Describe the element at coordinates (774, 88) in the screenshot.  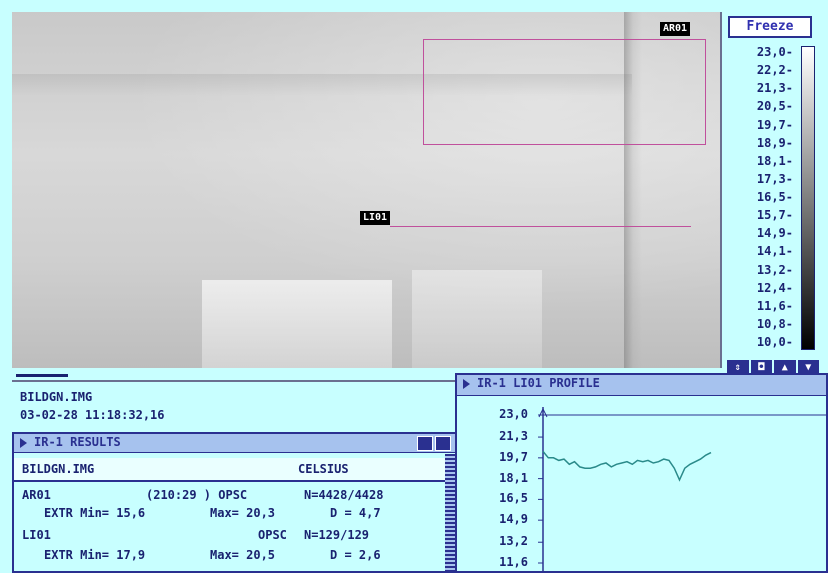
I see `scale-label: 21,3-` at that location.